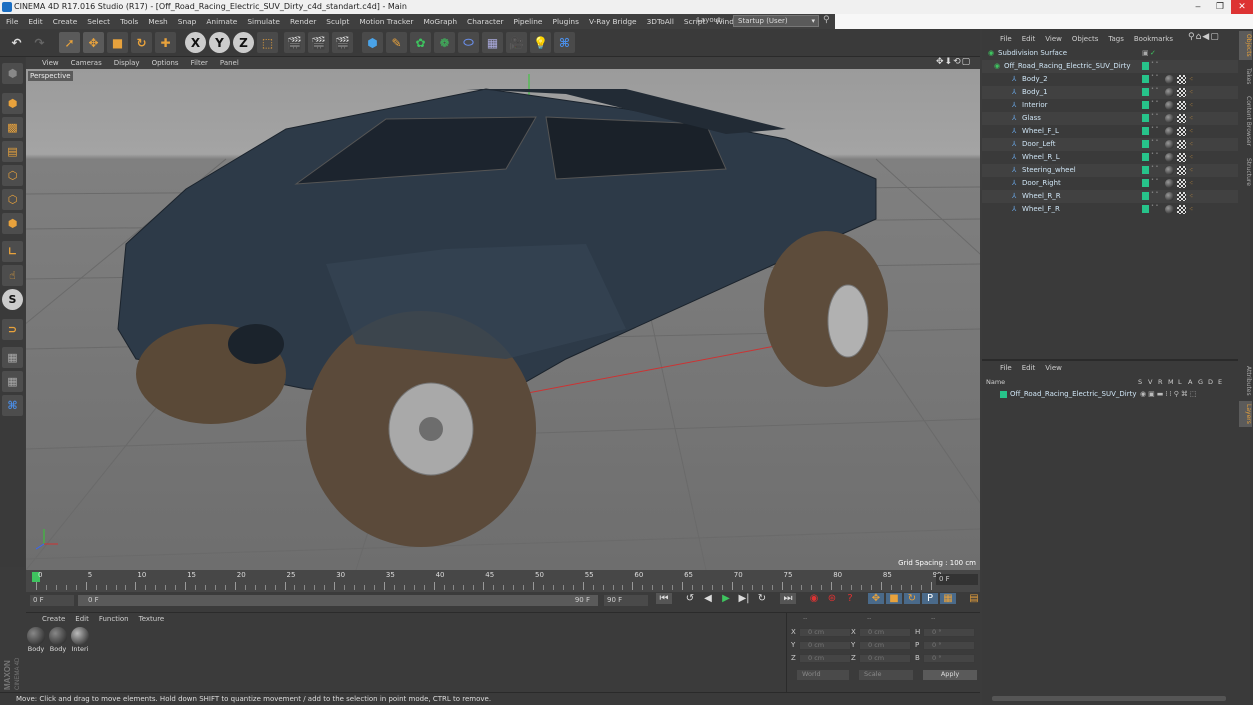  Describe the element at coordinates (828, 21) in the screenshot. I see `search-icon: ⚲` at that location.